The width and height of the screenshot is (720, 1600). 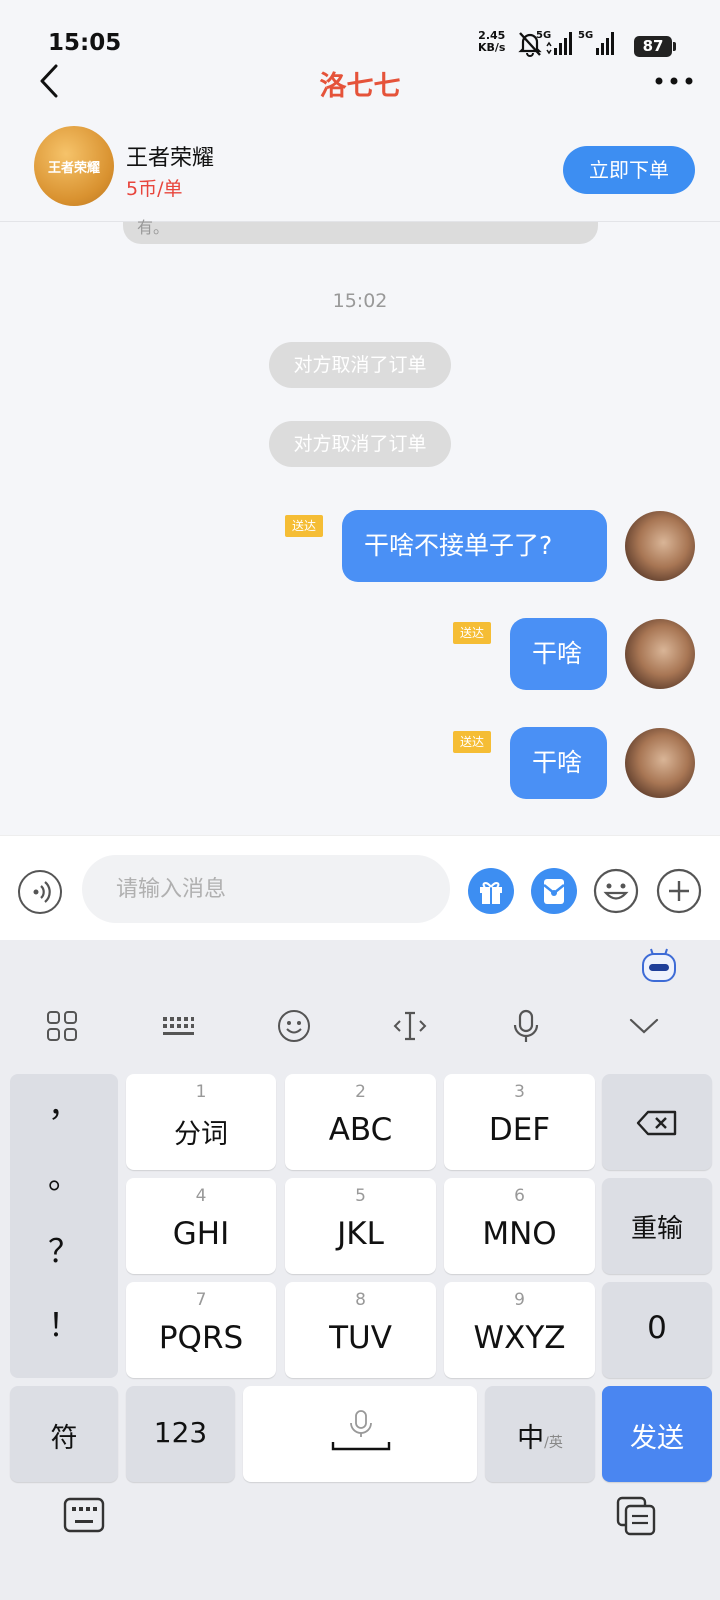 I want to click on game-logo-text: 王者荣耀, so click(x=73, y=168).